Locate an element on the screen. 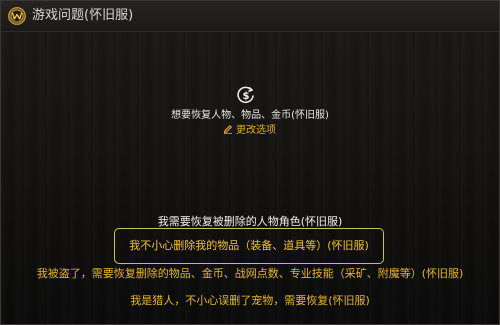 This screenshot has width=500, height=325. option-hacked-restore: 我被盗了，需要恢复删除的物品、金币、战网点数、专业技能（采矿、附魔等）(怀旧服) is located at coordinates (250, 274).